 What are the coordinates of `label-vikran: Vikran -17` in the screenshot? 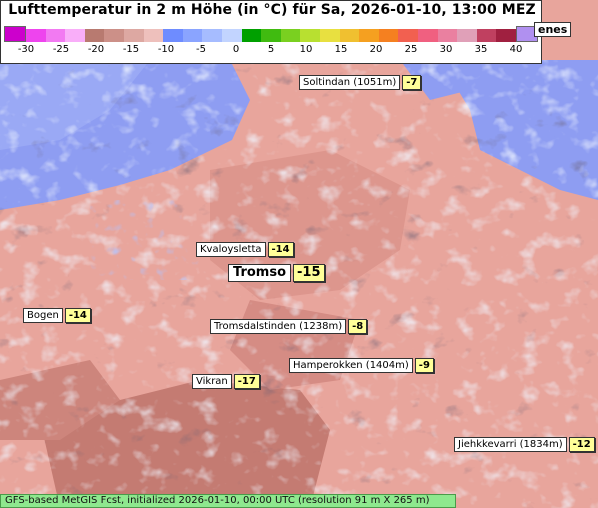 It's located at (226, 381).